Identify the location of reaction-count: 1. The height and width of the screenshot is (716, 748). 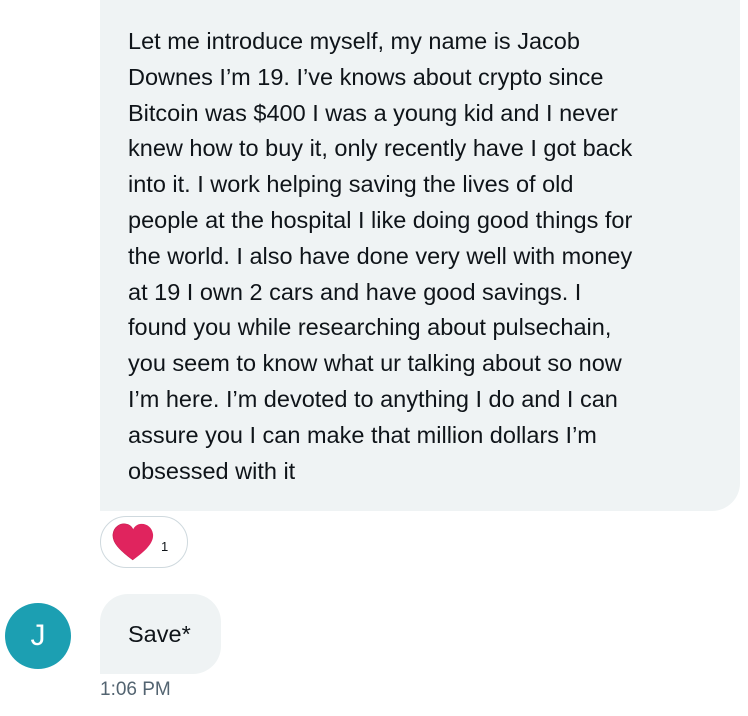
(165, 546).